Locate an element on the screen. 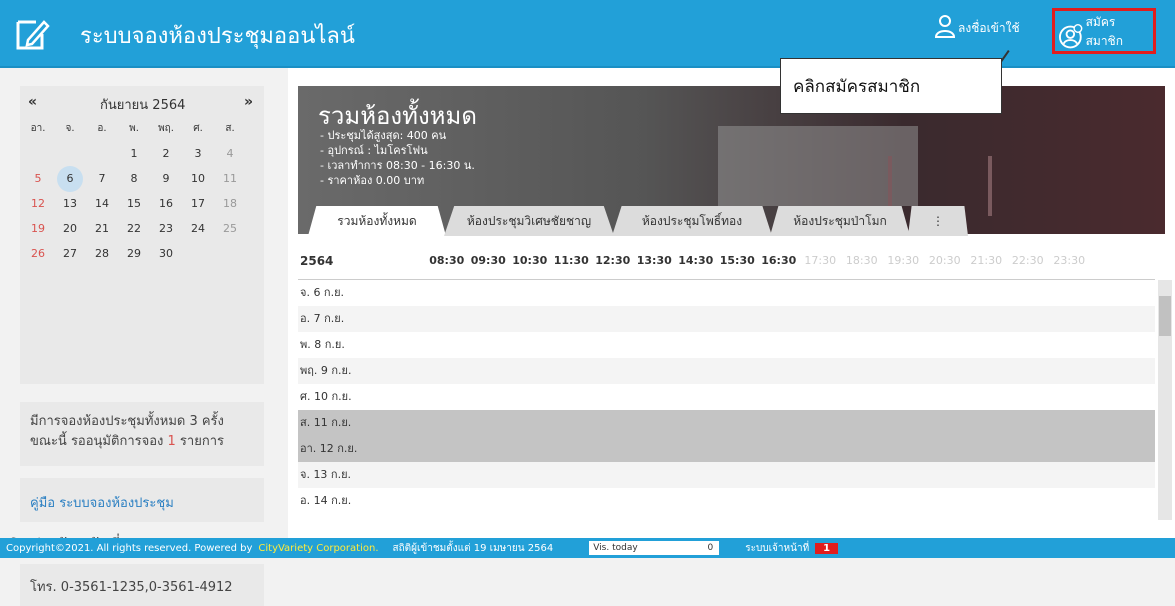 This screenshot has height=606, width=1175. calendar-day: 27 is located at coordinates (70, 253).